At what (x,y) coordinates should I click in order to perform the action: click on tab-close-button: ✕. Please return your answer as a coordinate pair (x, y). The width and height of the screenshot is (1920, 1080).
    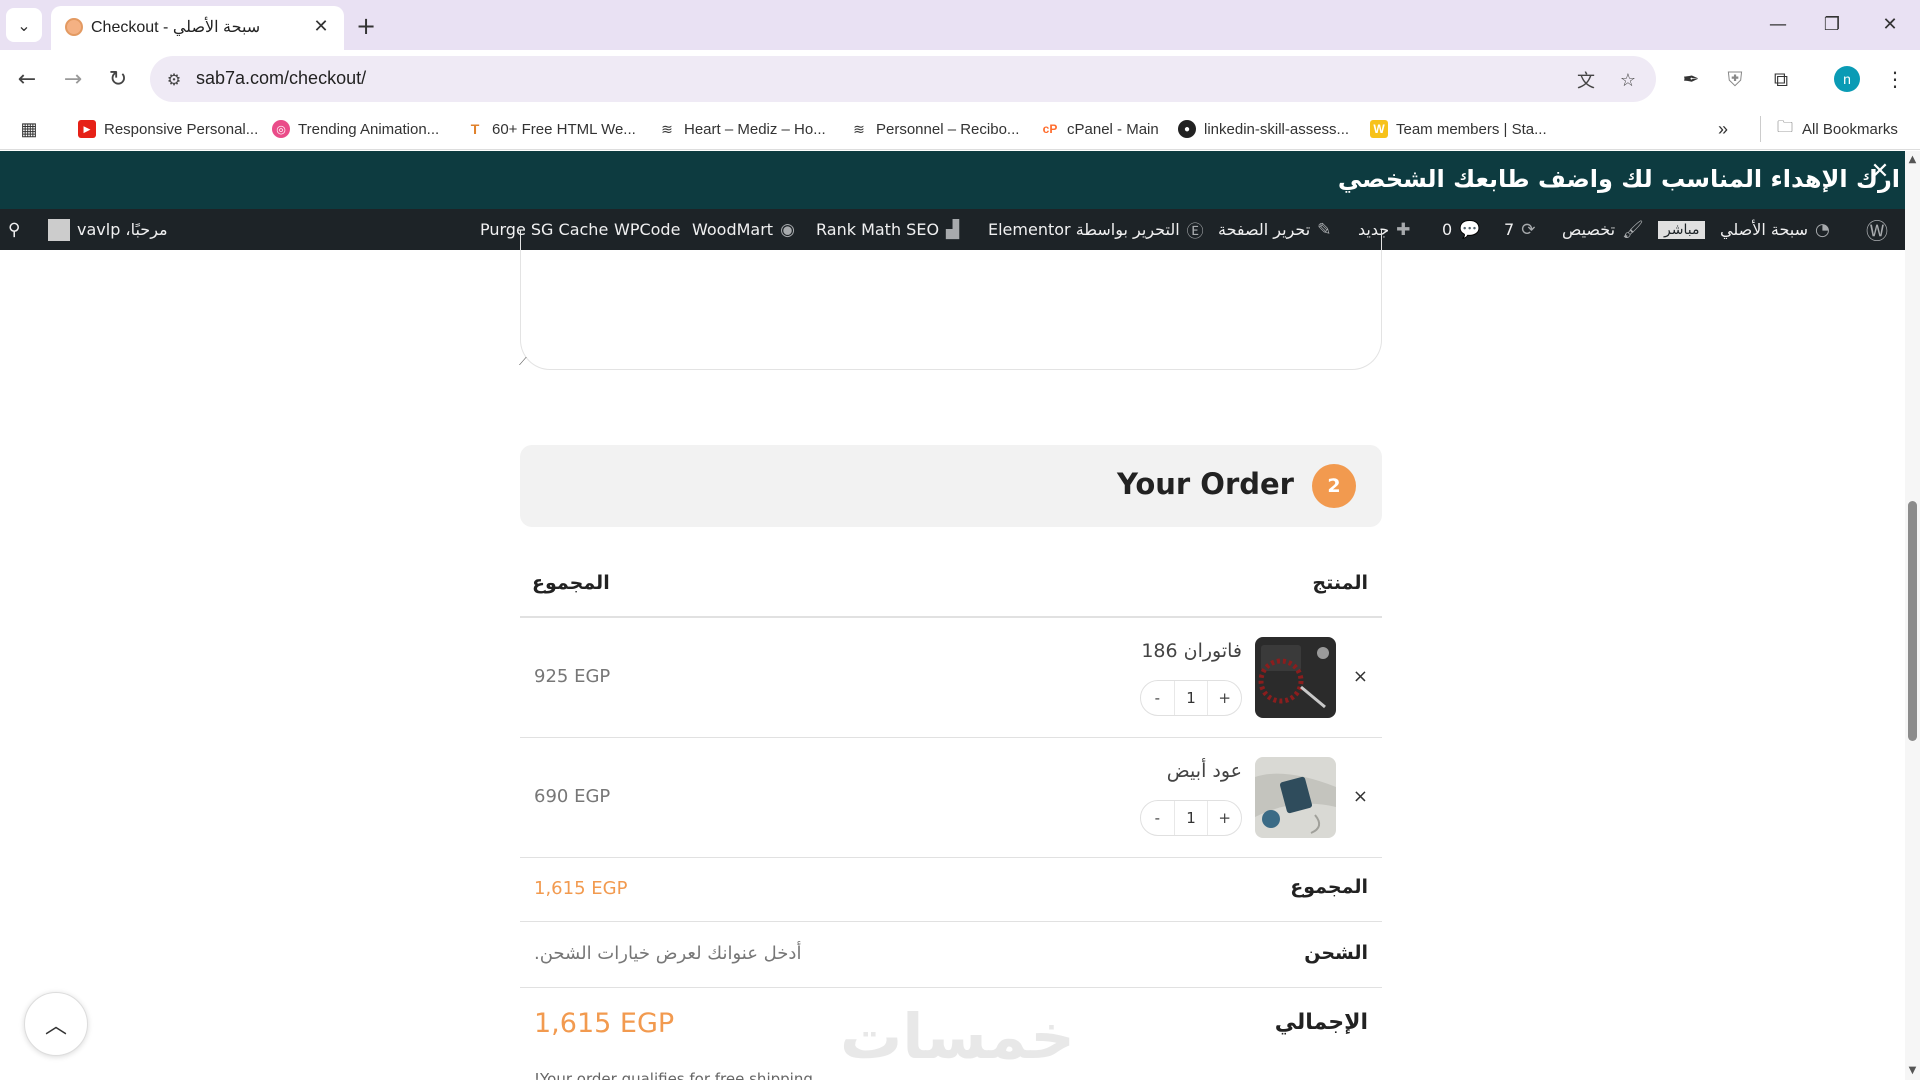
    Looking at the image, I should click on (321, 26).